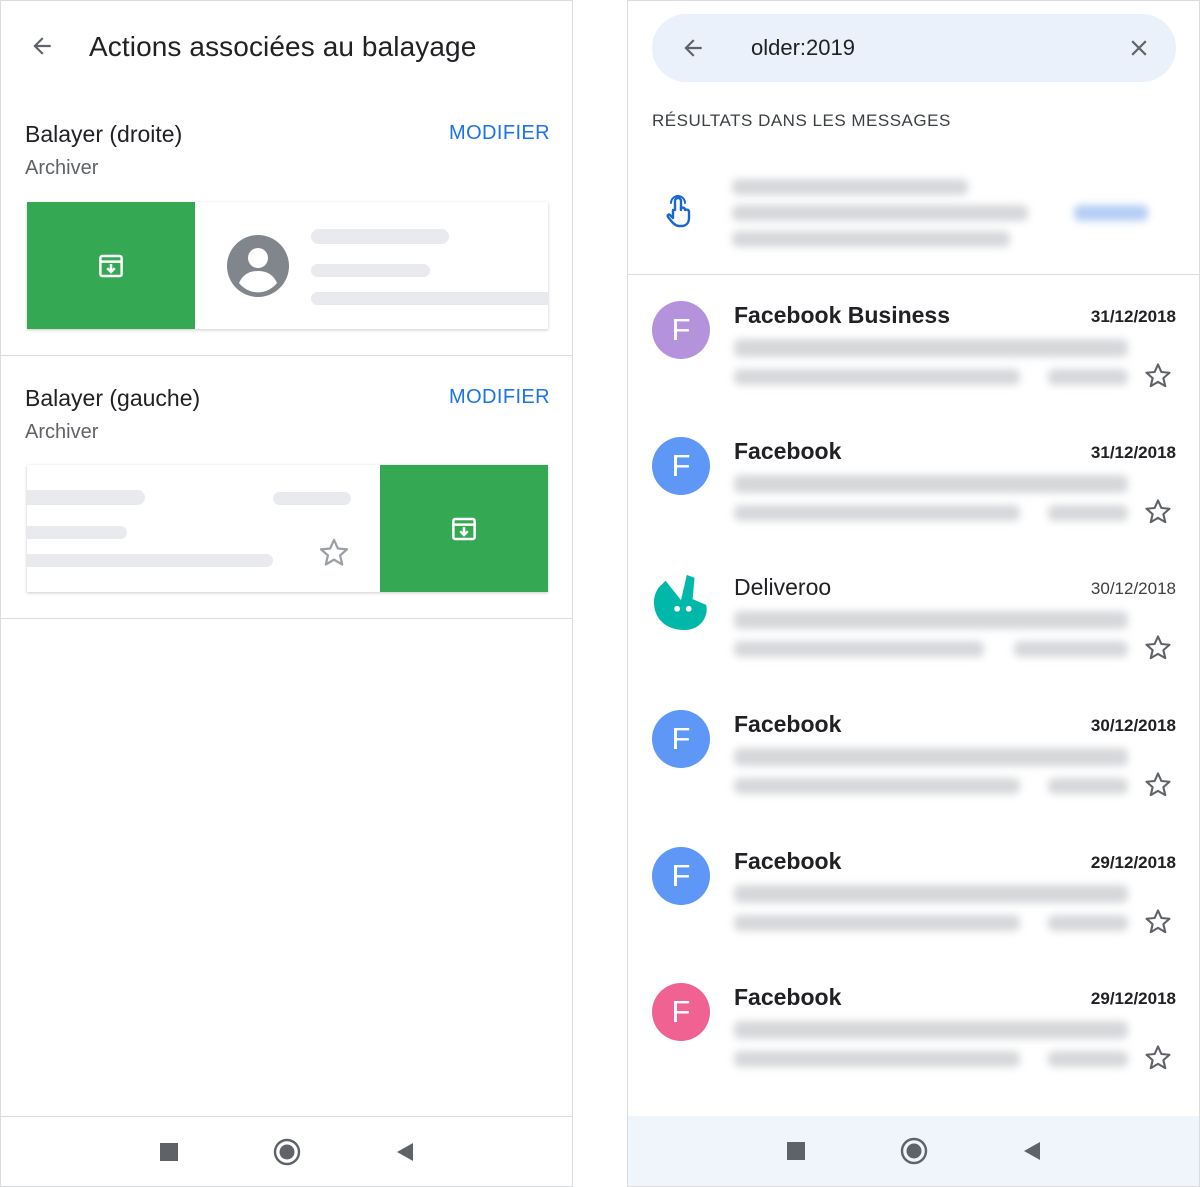  I want to click on close-icon, so click(1139, 48).